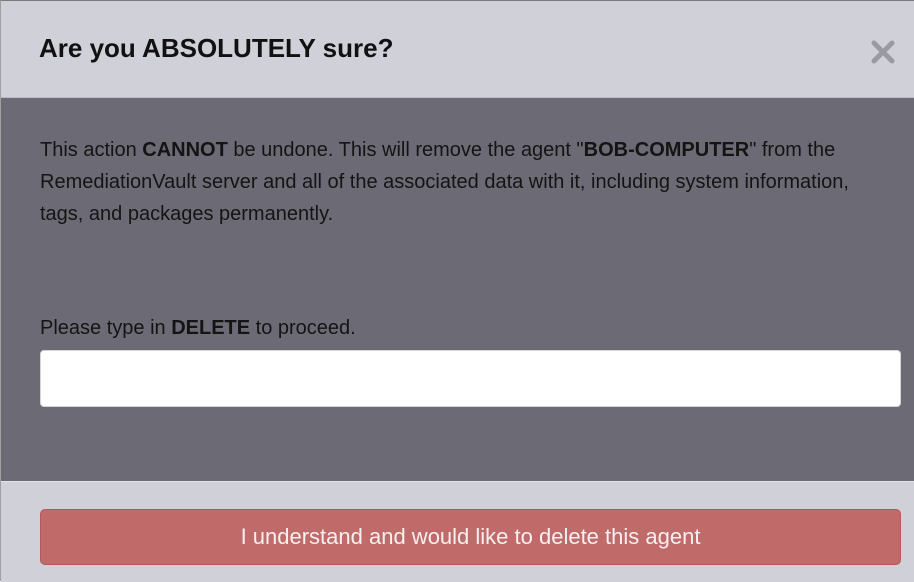 This screenshot has width=914, height=582. What do you see at coordinates (303, 328) in the screenshot?
I see `prompt-text-part: to proceed.` at bounding box center [303, 328].